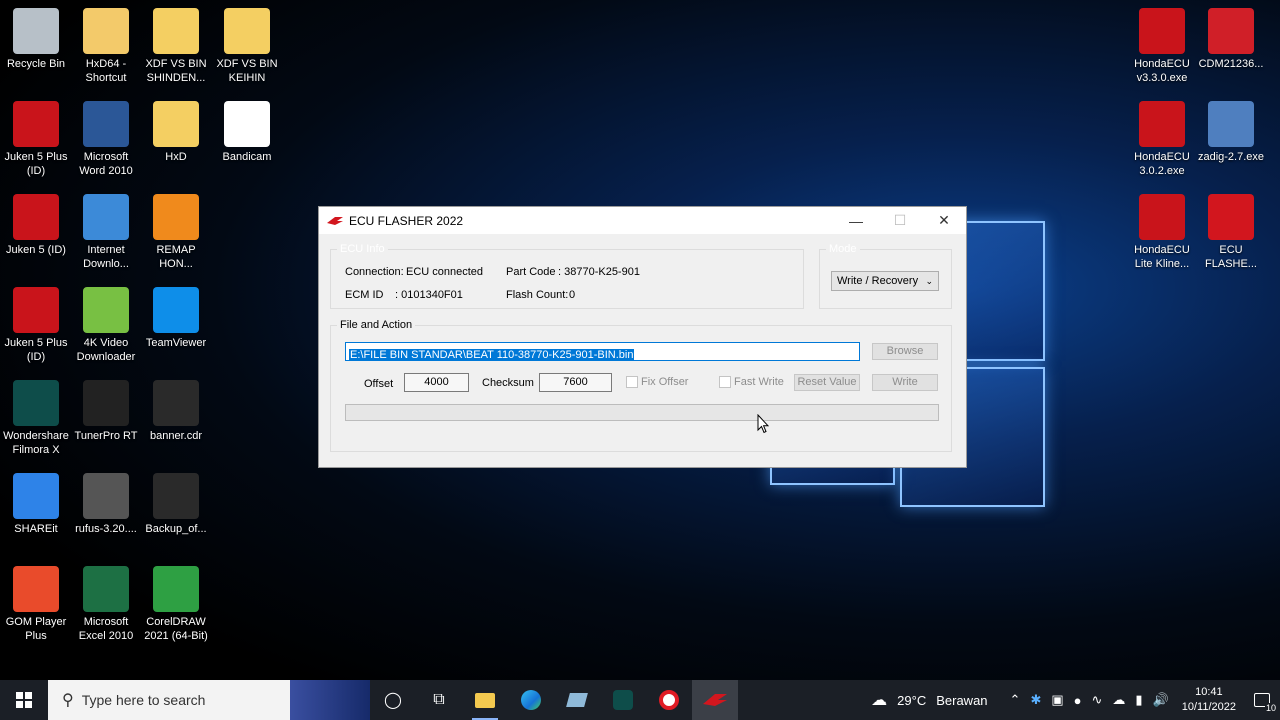 The height and width of the screenshot is (720, 1280). Describe the element at coordinates (751, 382) in the screenshot. I see `fast-write-checkbox: Fast Write` at that location.